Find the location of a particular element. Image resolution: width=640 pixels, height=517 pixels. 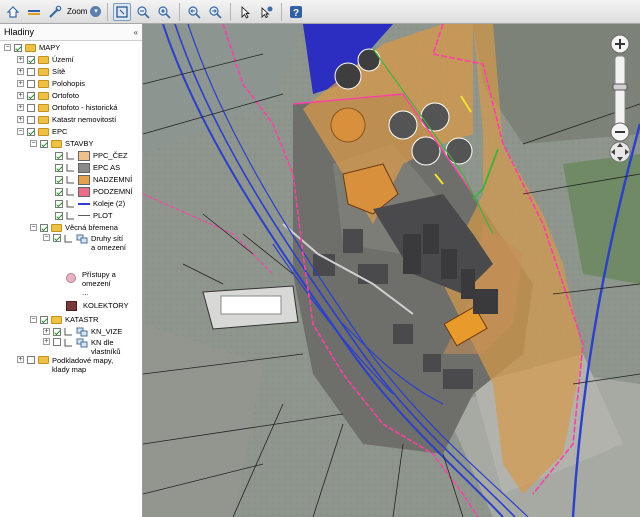

legend-label: KOLEKTORY is located at coordinates (106, 305).